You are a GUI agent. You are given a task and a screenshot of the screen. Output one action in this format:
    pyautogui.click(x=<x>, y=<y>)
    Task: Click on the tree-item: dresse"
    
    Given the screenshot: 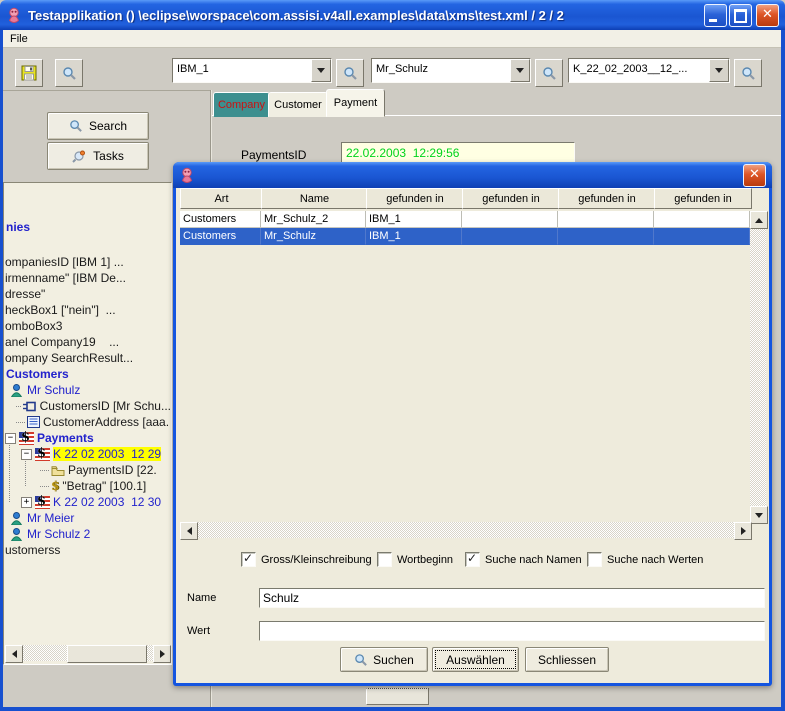 What is the action you would take?
    pyautogui.click(x=87, y=294)
    